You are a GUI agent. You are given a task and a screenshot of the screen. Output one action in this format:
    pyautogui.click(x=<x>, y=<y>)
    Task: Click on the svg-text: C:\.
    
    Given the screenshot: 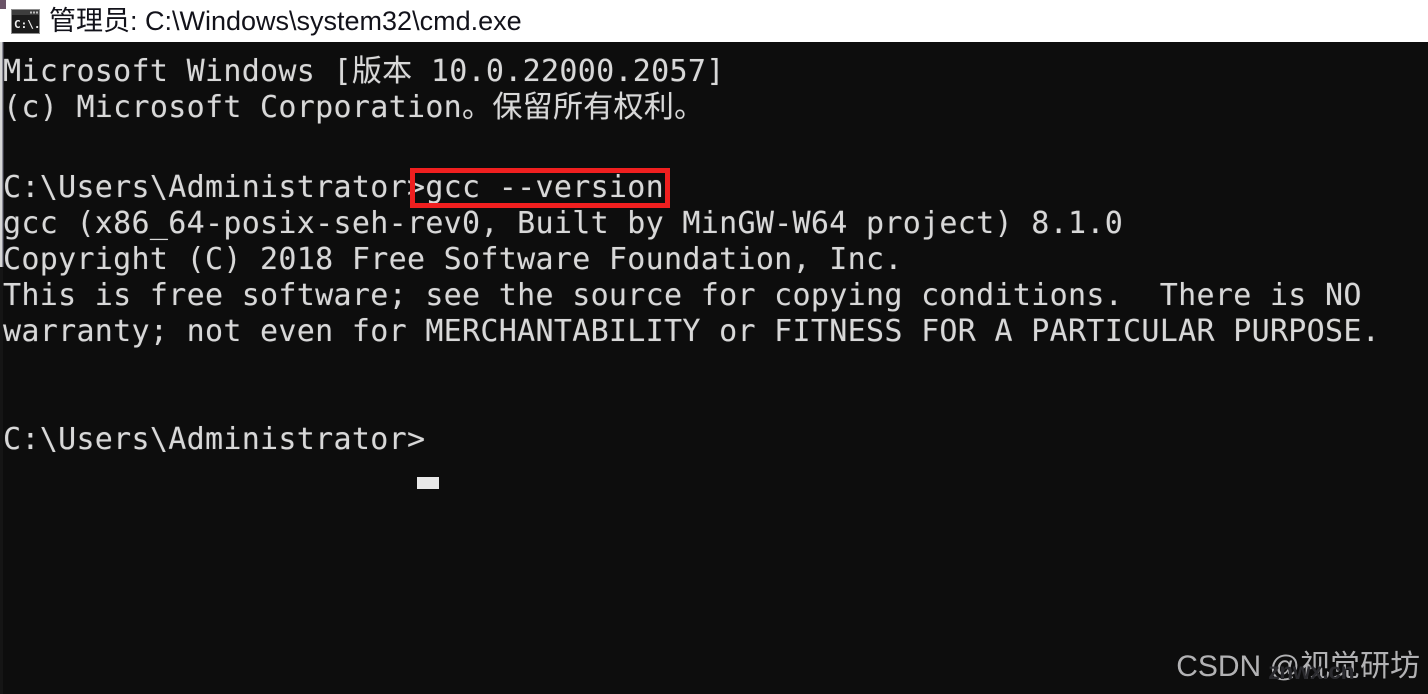 What is the action you would take?
    pyautogui.click(x=27, y=24)
    